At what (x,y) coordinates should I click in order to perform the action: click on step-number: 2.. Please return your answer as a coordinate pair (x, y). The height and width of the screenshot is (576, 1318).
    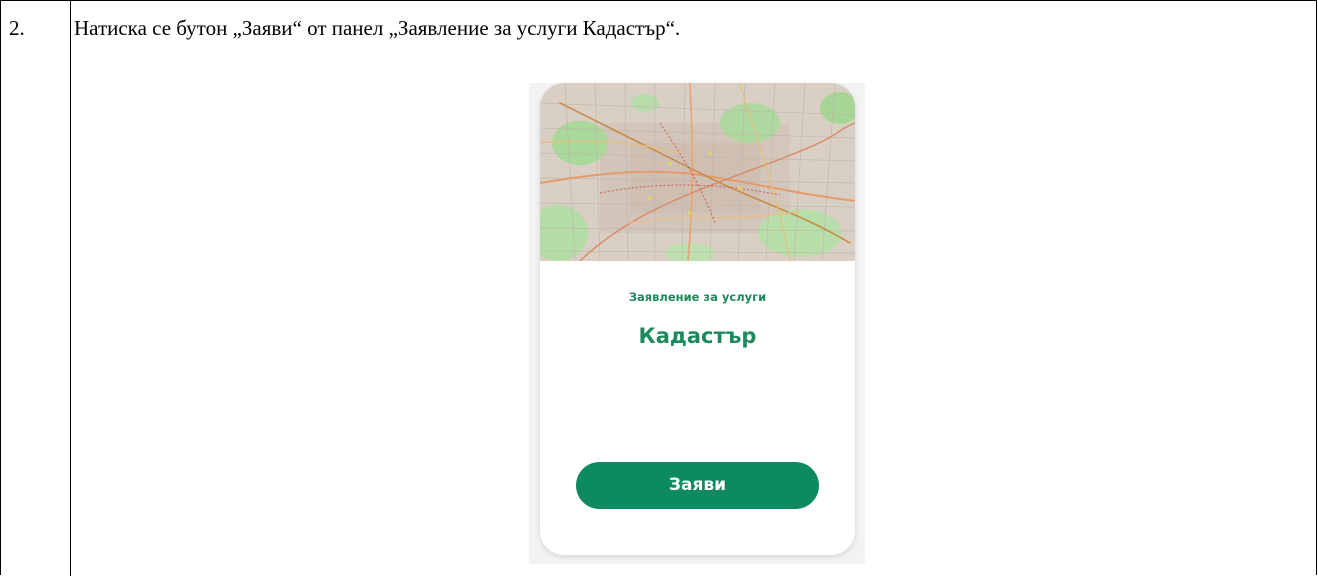
    Looking at the image, I should click on (17, 28).